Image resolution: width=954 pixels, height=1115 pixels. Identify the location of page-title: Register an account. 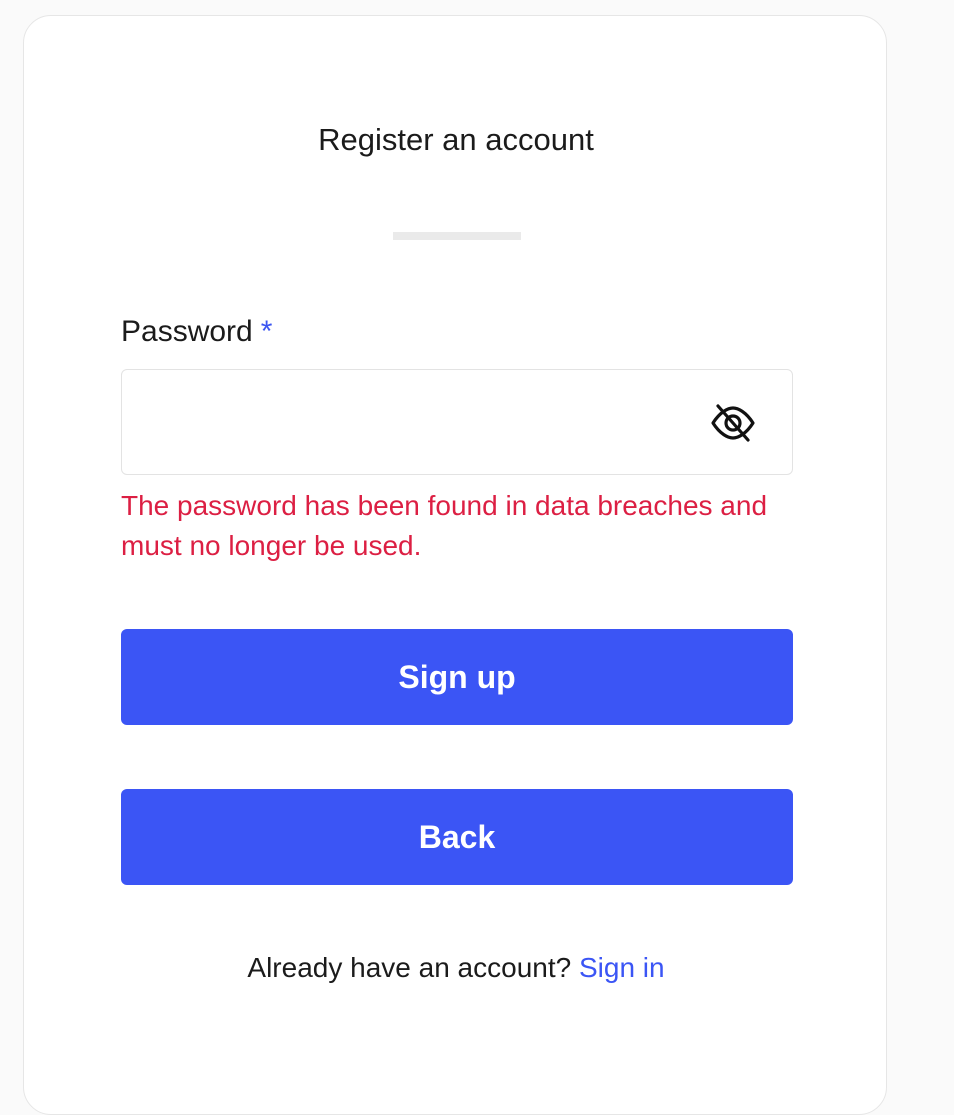
(456, 139).